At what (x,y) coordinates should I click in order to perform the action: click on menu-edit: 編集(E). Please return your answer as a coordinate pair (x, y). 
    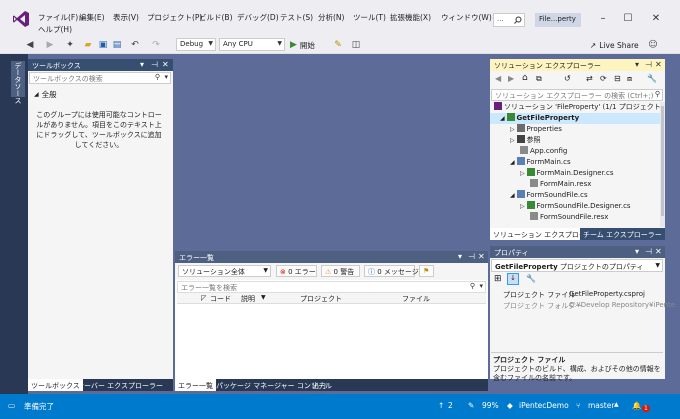
    Looking at the image, I should click on (92, 17).